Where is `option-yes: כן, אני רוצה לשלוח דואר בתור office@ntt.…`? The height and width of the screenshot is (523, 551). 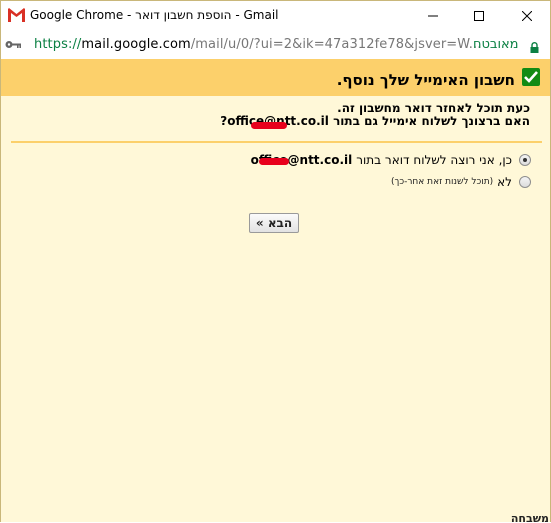 option-yes: כן, אני רוצה לשלוח דואר בתור office@ntt.… is located at coordinates (391, 160).